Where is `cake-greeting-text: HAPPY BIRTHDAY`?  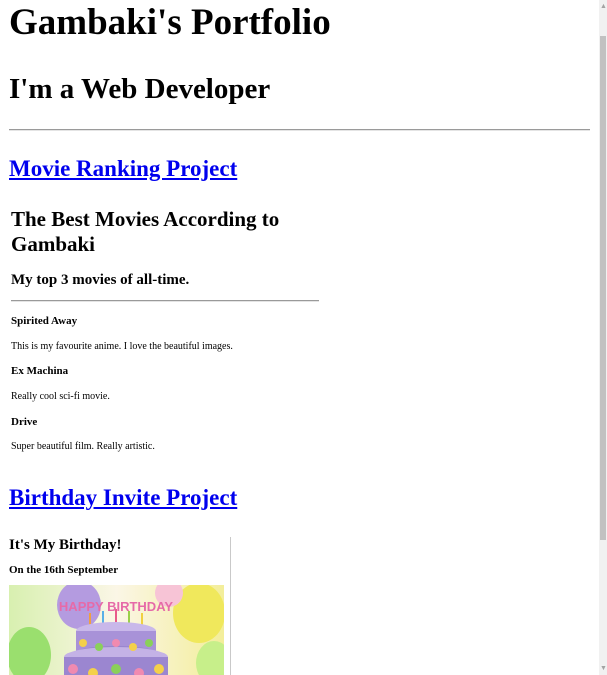
cake-greeting-text: HAPPY BIRTHDAY is located at coordinates (116, 606).